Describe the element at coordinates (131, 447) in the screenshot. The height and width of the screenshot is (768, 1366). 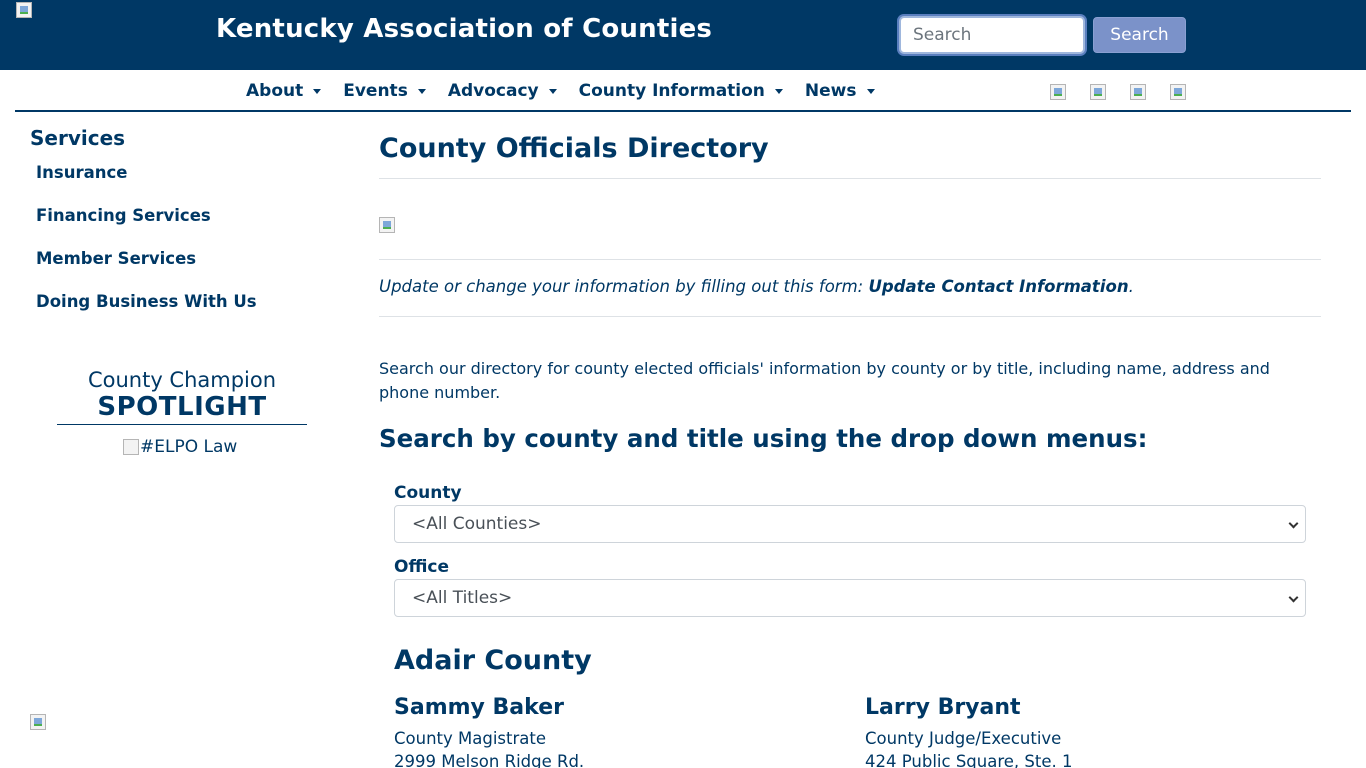
I see `broken-image-icon` at that location.